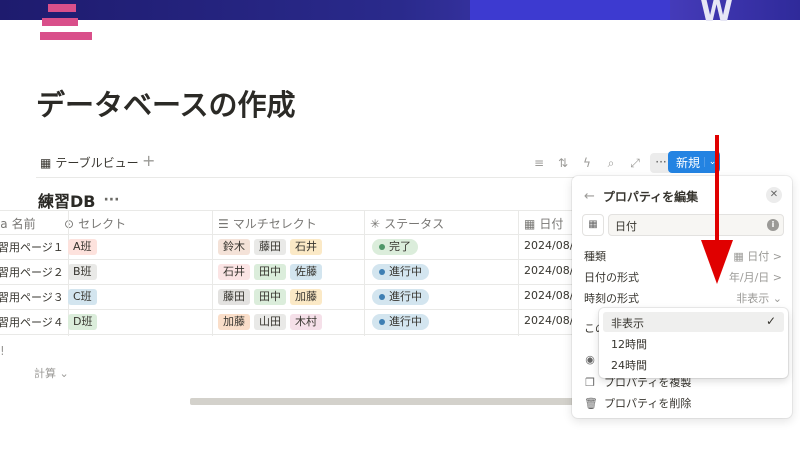 The width and height of the screenshot is (800, 450). I want to click on page-title: データベースの作成, so click(166, 103).